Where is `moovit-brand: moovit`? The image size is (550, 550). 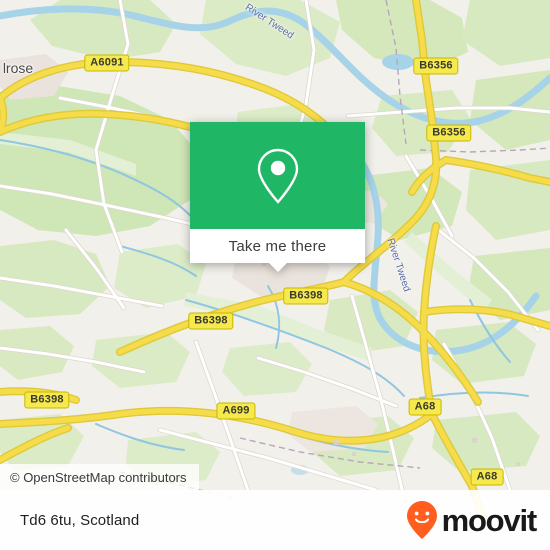 moovit-brand: moovit is located at coordinates (471, 520).